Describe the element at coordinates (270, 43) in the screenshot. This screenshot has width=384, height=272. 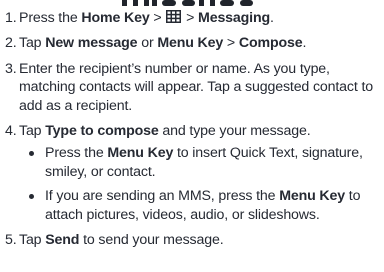
I see `compose-label: Compose` at that location.